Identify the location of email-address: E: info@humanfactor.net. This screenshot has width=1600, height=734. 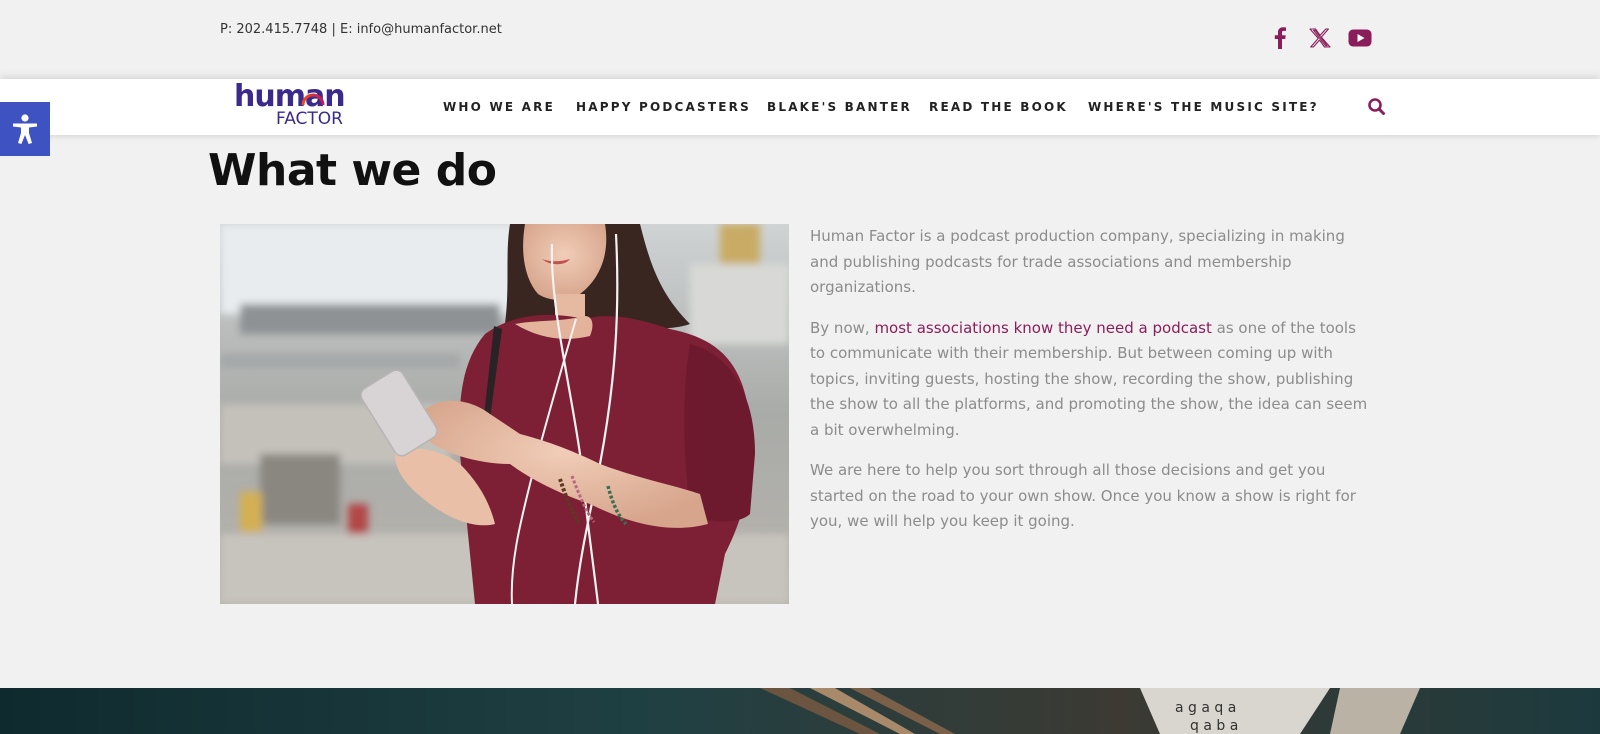
(421, 29).